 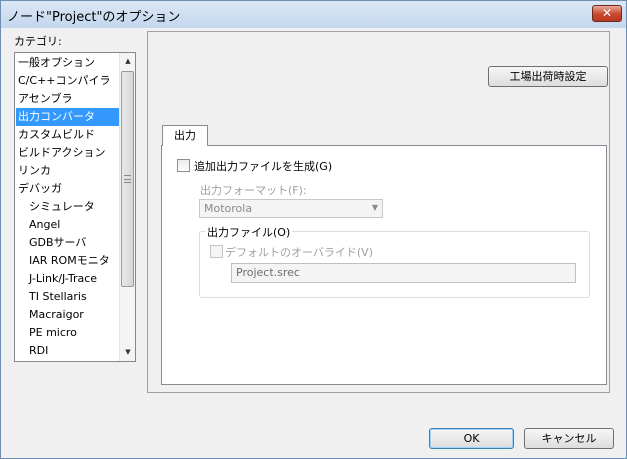 What do you see at coordinates (299, 252) in the screenshot?
I see `override-default-label: デフォルトのオーバライド(V)` at bounding box center [299, 252].